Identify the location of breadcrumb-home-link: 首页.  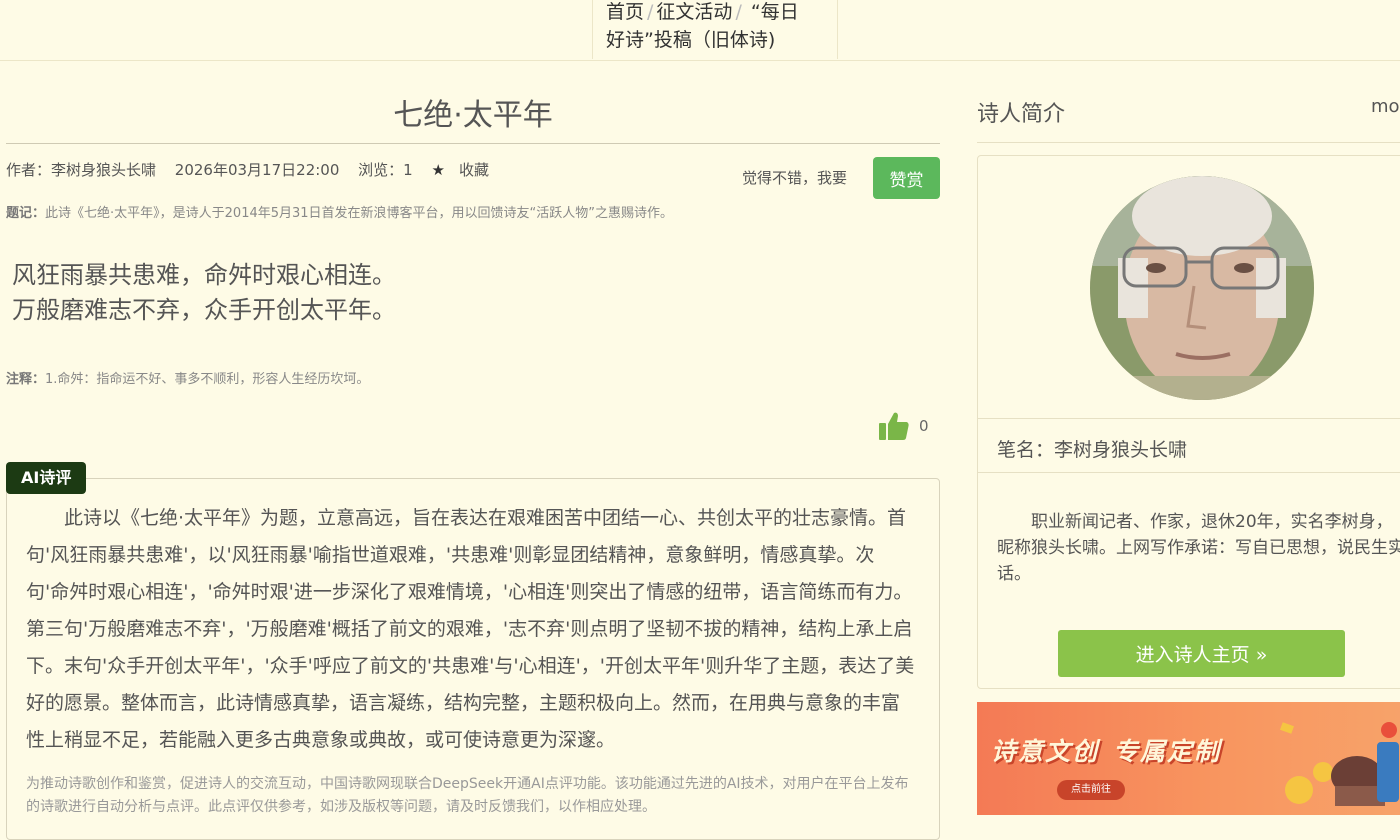
(625, 12).